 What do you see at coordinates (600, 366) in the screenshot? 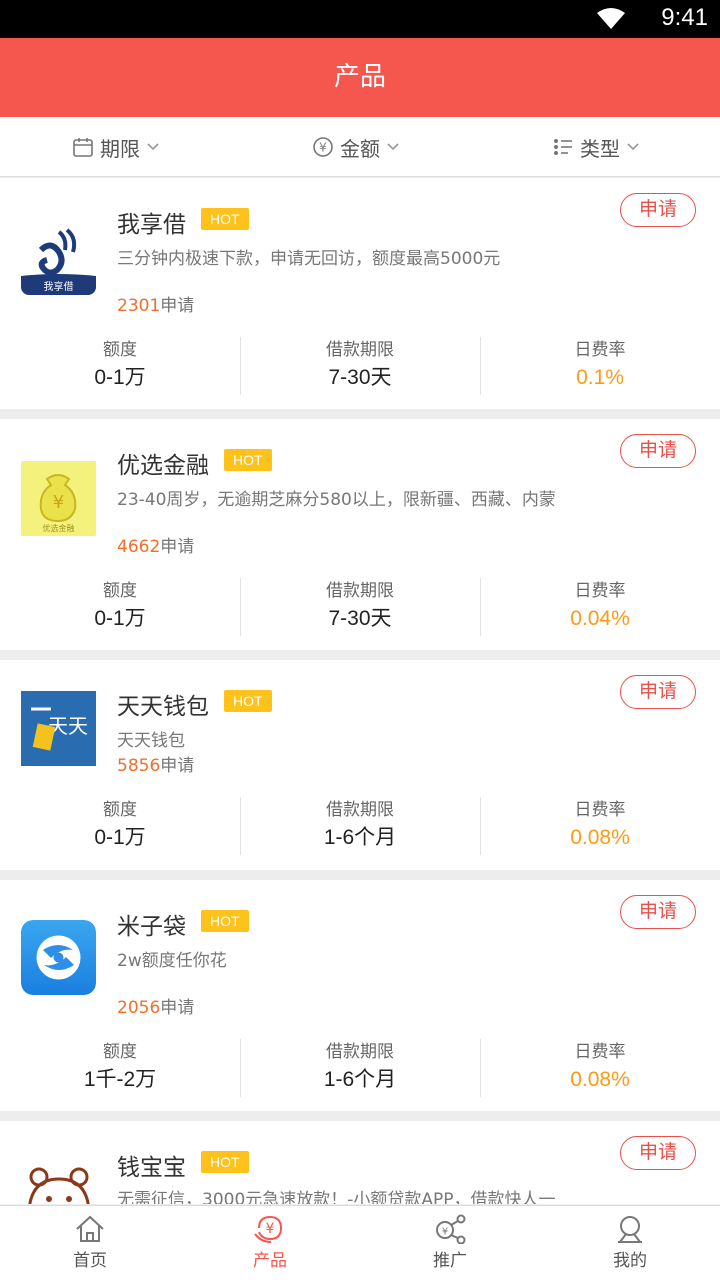
I see `stat-rate: 日费率 0.1%` at bounding box center [600, 366].